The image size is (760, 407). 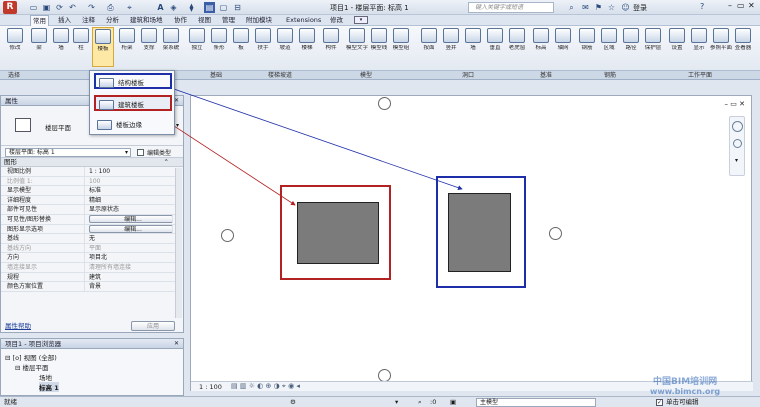 What do you see at coordinates (88, 20) in the screenshot?
I see `tab-annotate: 注释` at bounding box center [88, 20].